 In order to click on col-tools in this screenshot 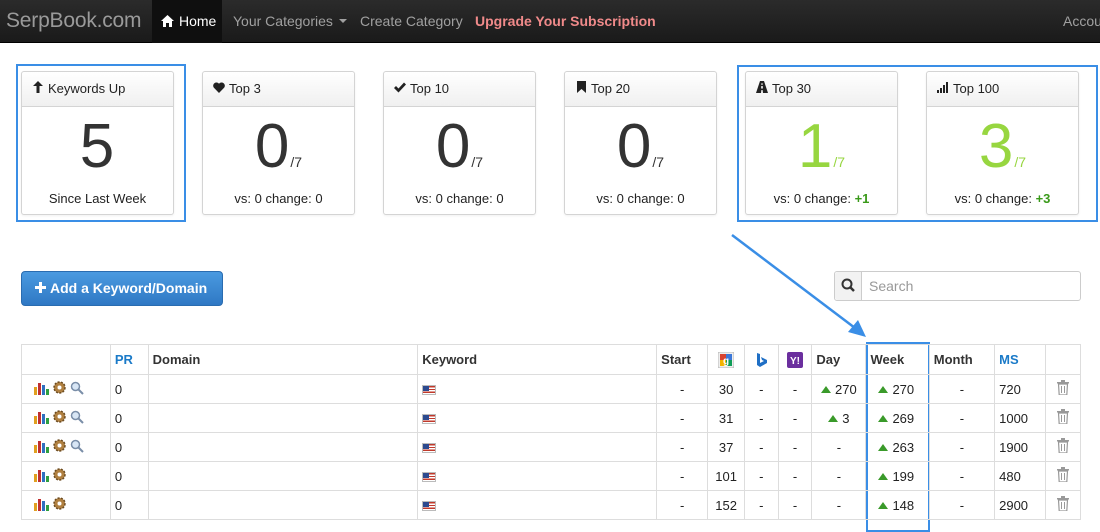, I will do `click(66, 359)`.